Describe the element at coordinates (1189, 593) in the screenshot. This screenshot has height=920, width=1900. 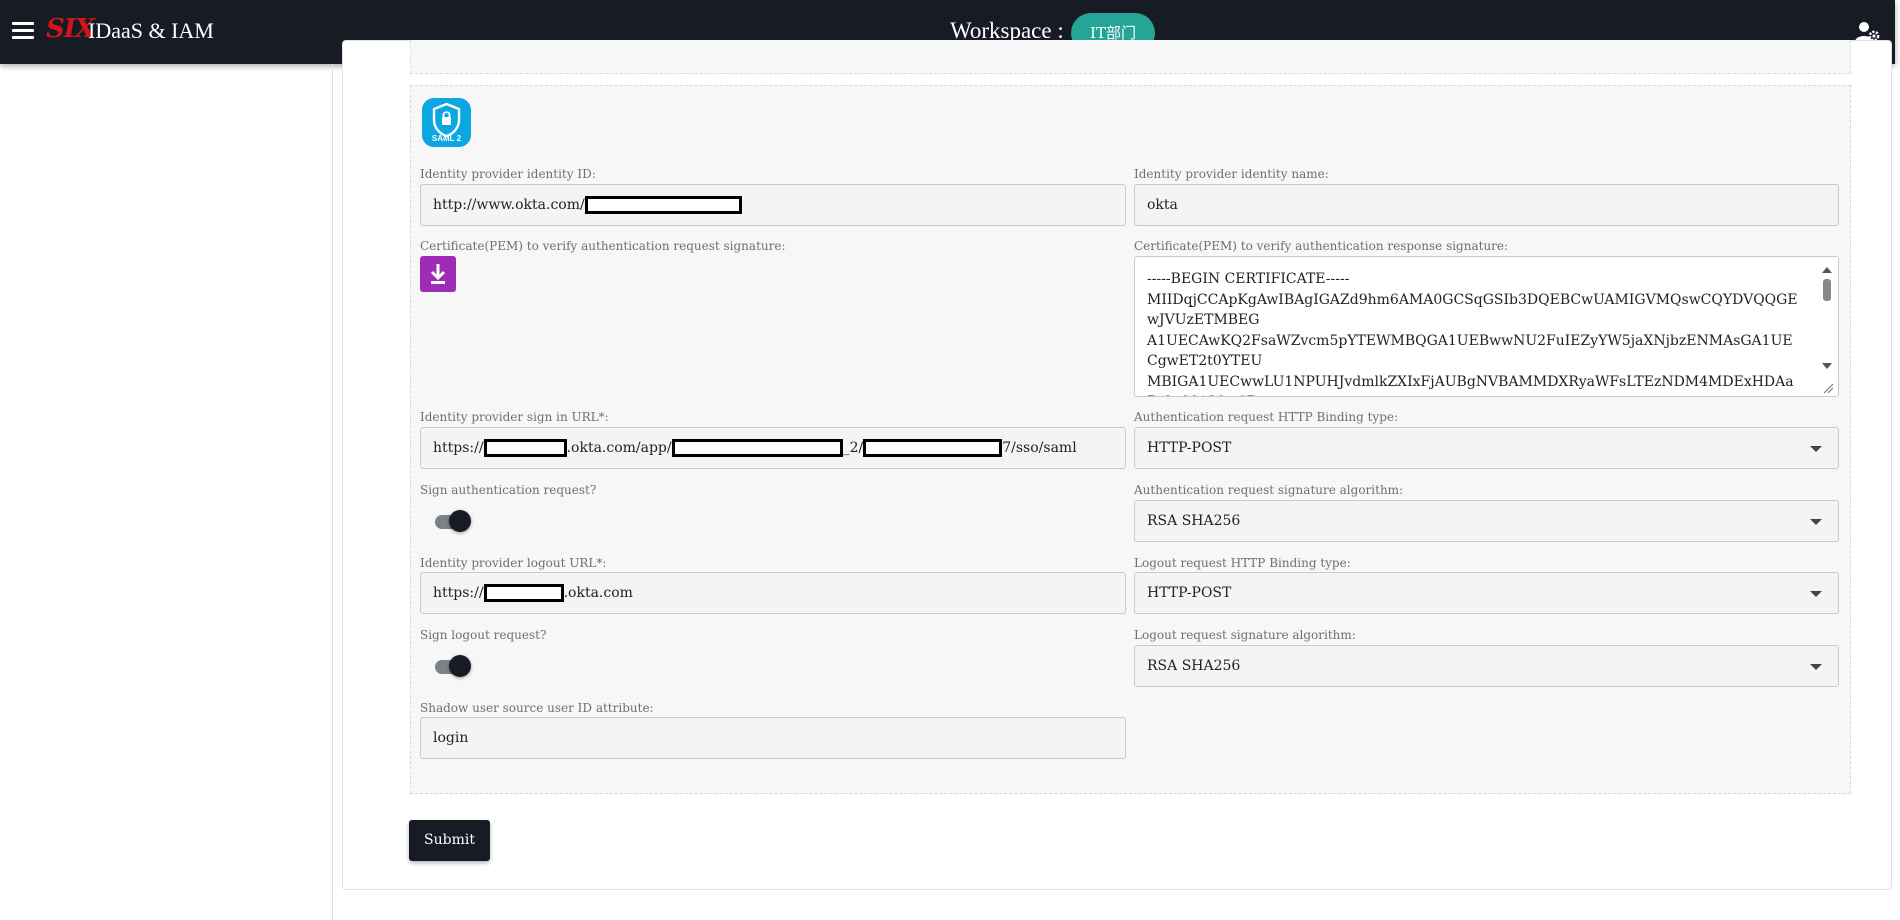
I see `logout-binding-value: HTTP-POST` at that location.